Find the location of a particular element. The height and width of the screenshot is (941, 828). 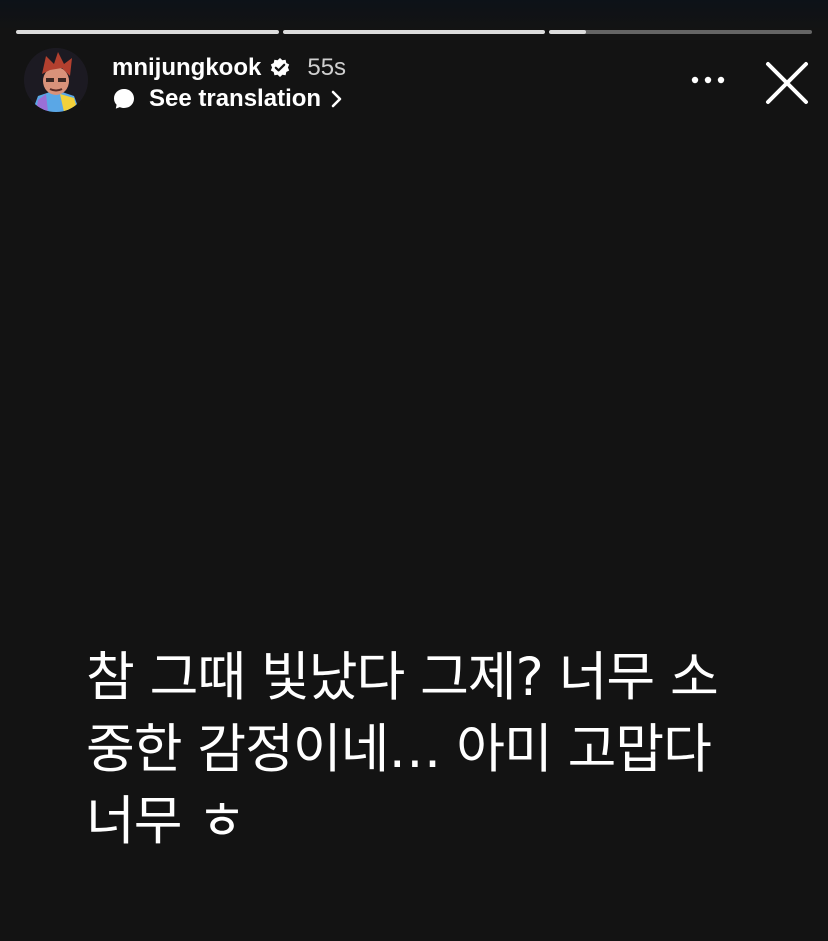

avatar-image is located at coordinates (56, 80).